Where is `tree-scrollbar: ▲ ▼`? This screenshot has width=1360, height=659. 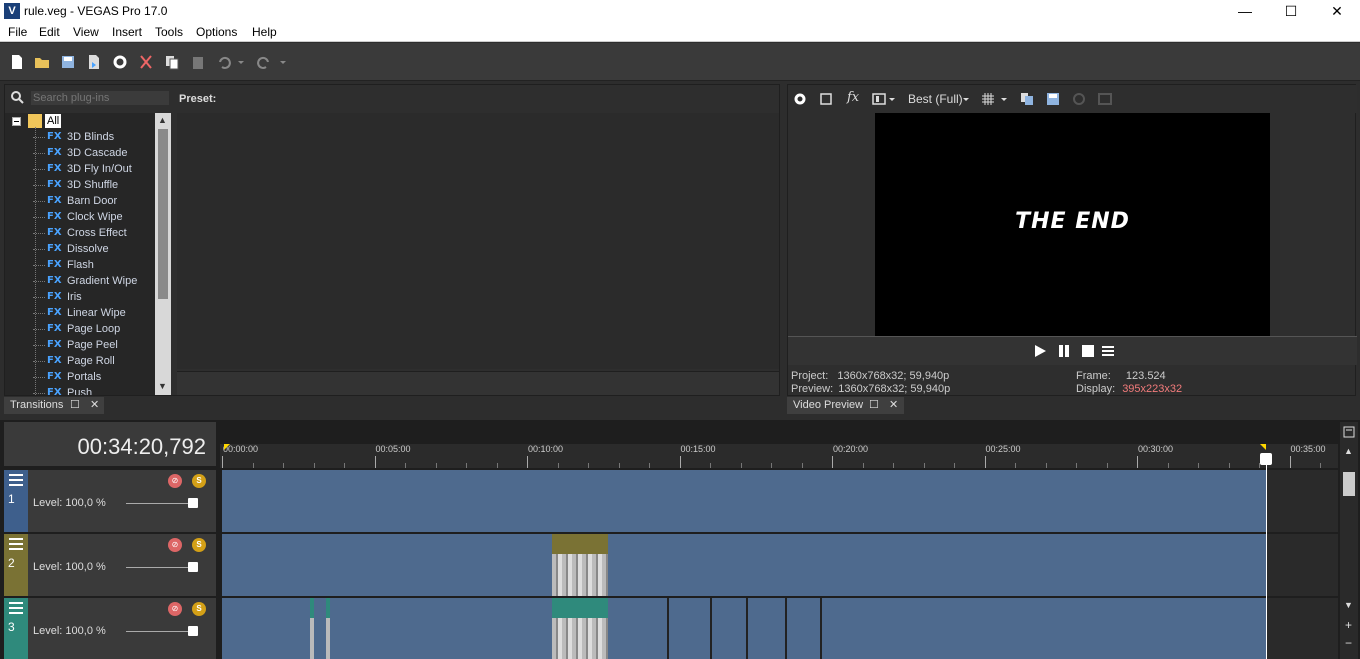 tree-scrollbar: ▲ ▼ is located at coordinates (163, 254).